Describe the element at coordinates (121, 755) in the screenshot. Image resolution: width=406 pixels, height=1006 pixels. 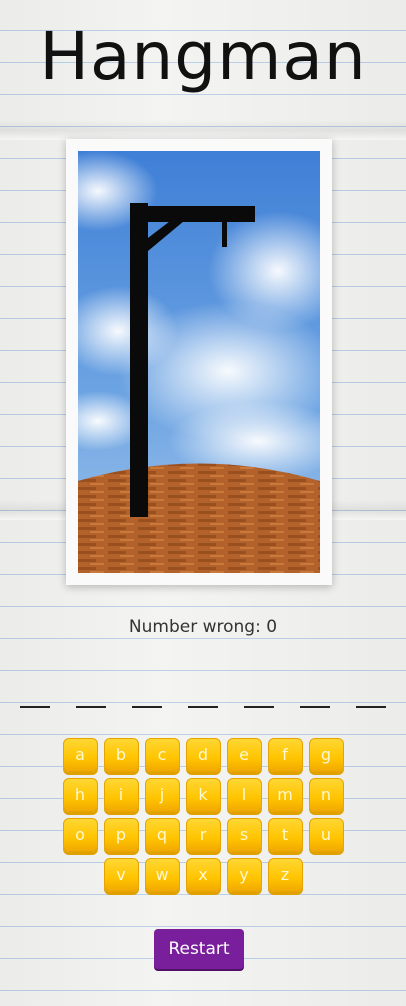
I see `letter-key-b: b` at that location.